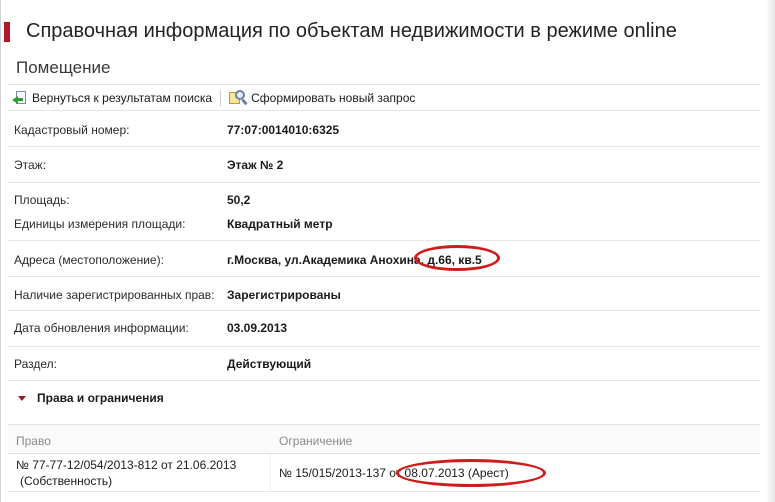 The image size is (775, 502). What do you see at coordinates (100, 398) in the screenshot?
I see `rights-section-title: Права и ограничения` at bounding box center [100, 398].